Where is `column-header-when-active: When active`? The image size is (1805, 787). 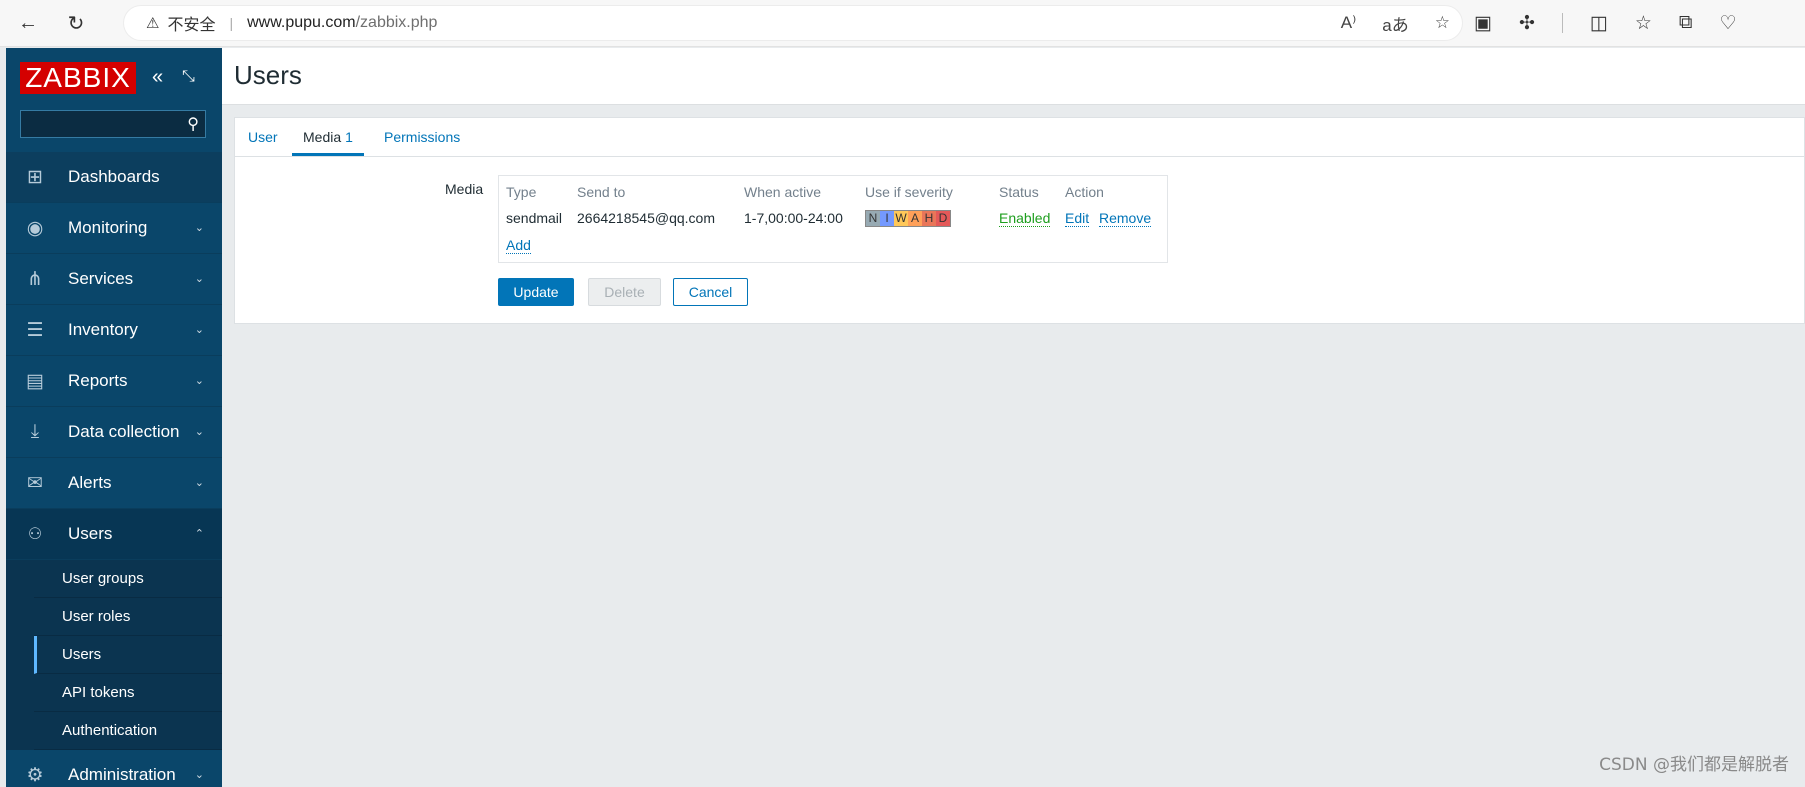 column-header-when-active: When active is located at coordinates (783, 192).